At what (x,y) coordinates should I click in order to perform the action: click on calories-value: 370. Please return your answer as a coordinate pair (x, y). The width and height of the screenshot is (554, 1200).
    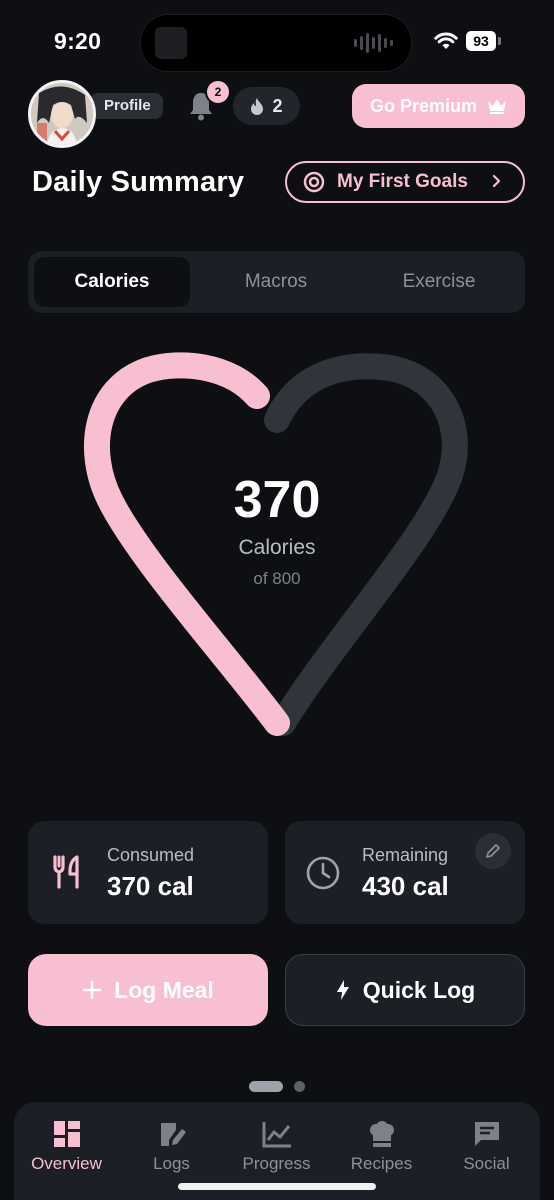
    Looking at the image, I should click on (277, 500).